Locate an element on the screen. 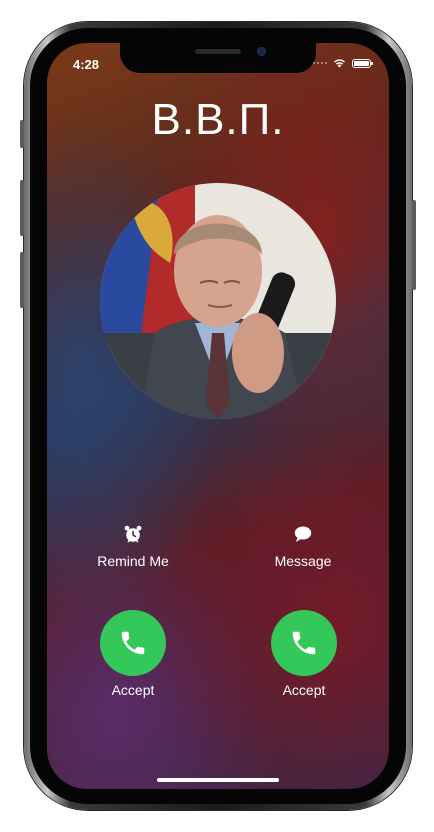 This screenshot has height=832, width=434. accept-button-right: Accept is located at coordinates (304, 654).